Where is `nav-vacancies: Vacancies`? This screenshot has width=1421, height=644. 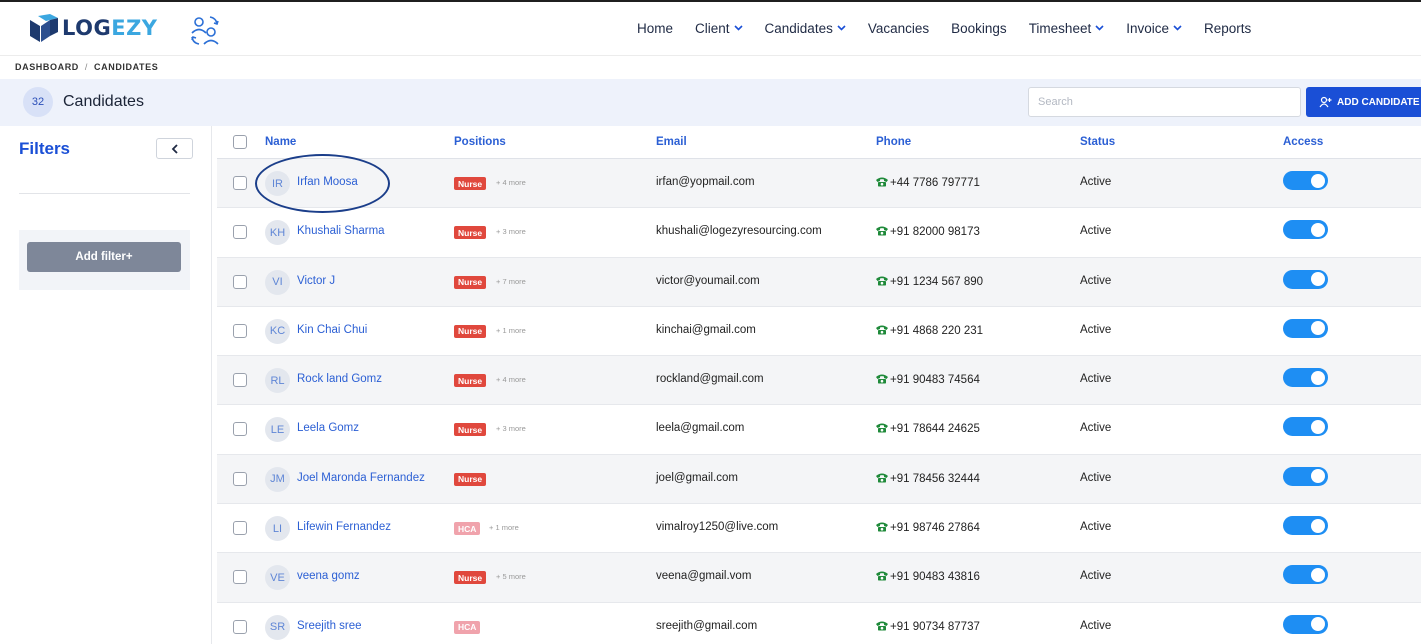
nav-vacancies: Vacancies is located at coordinates (898, 28).